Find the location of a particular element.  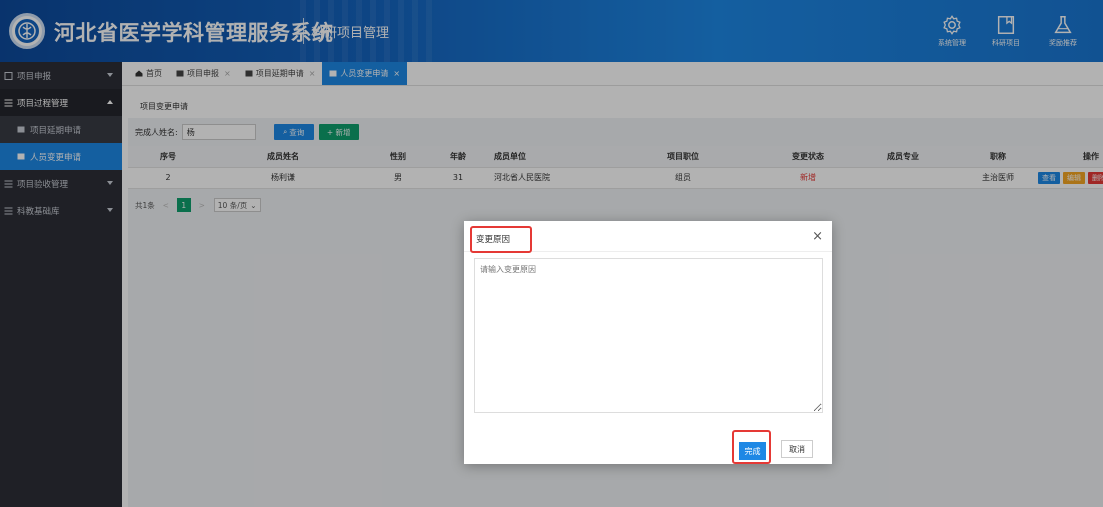

dialog-header: 变更原因 × is located at coordinates (648, 237).